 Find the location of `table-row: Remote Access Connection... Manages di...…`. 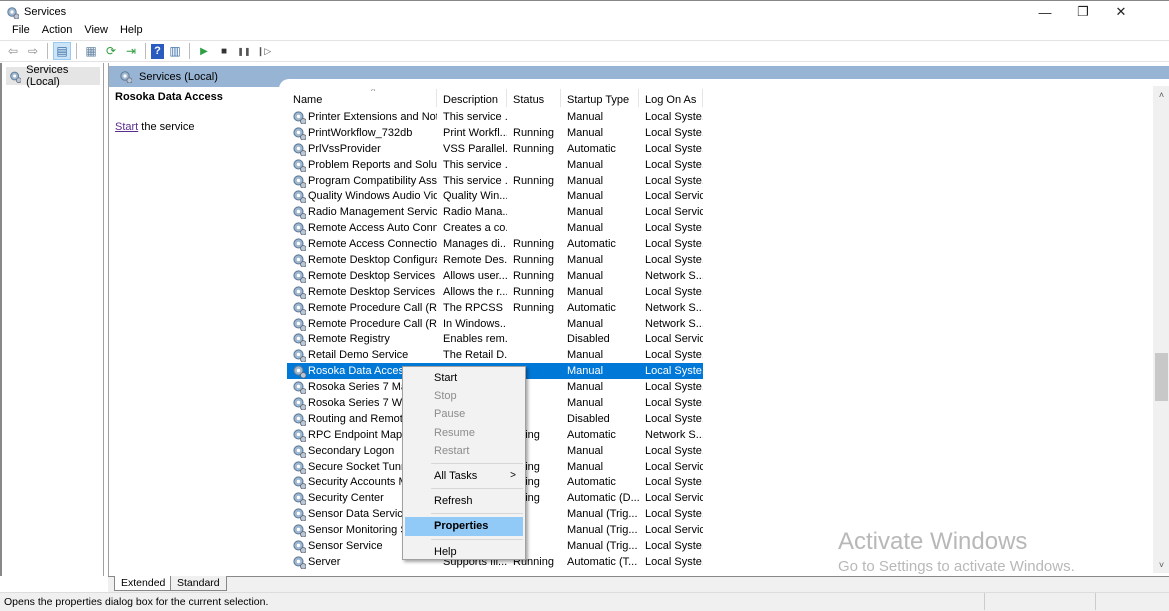

table-row: Remote Access Connection... Manages di...… is located at coordinates (495, 244).